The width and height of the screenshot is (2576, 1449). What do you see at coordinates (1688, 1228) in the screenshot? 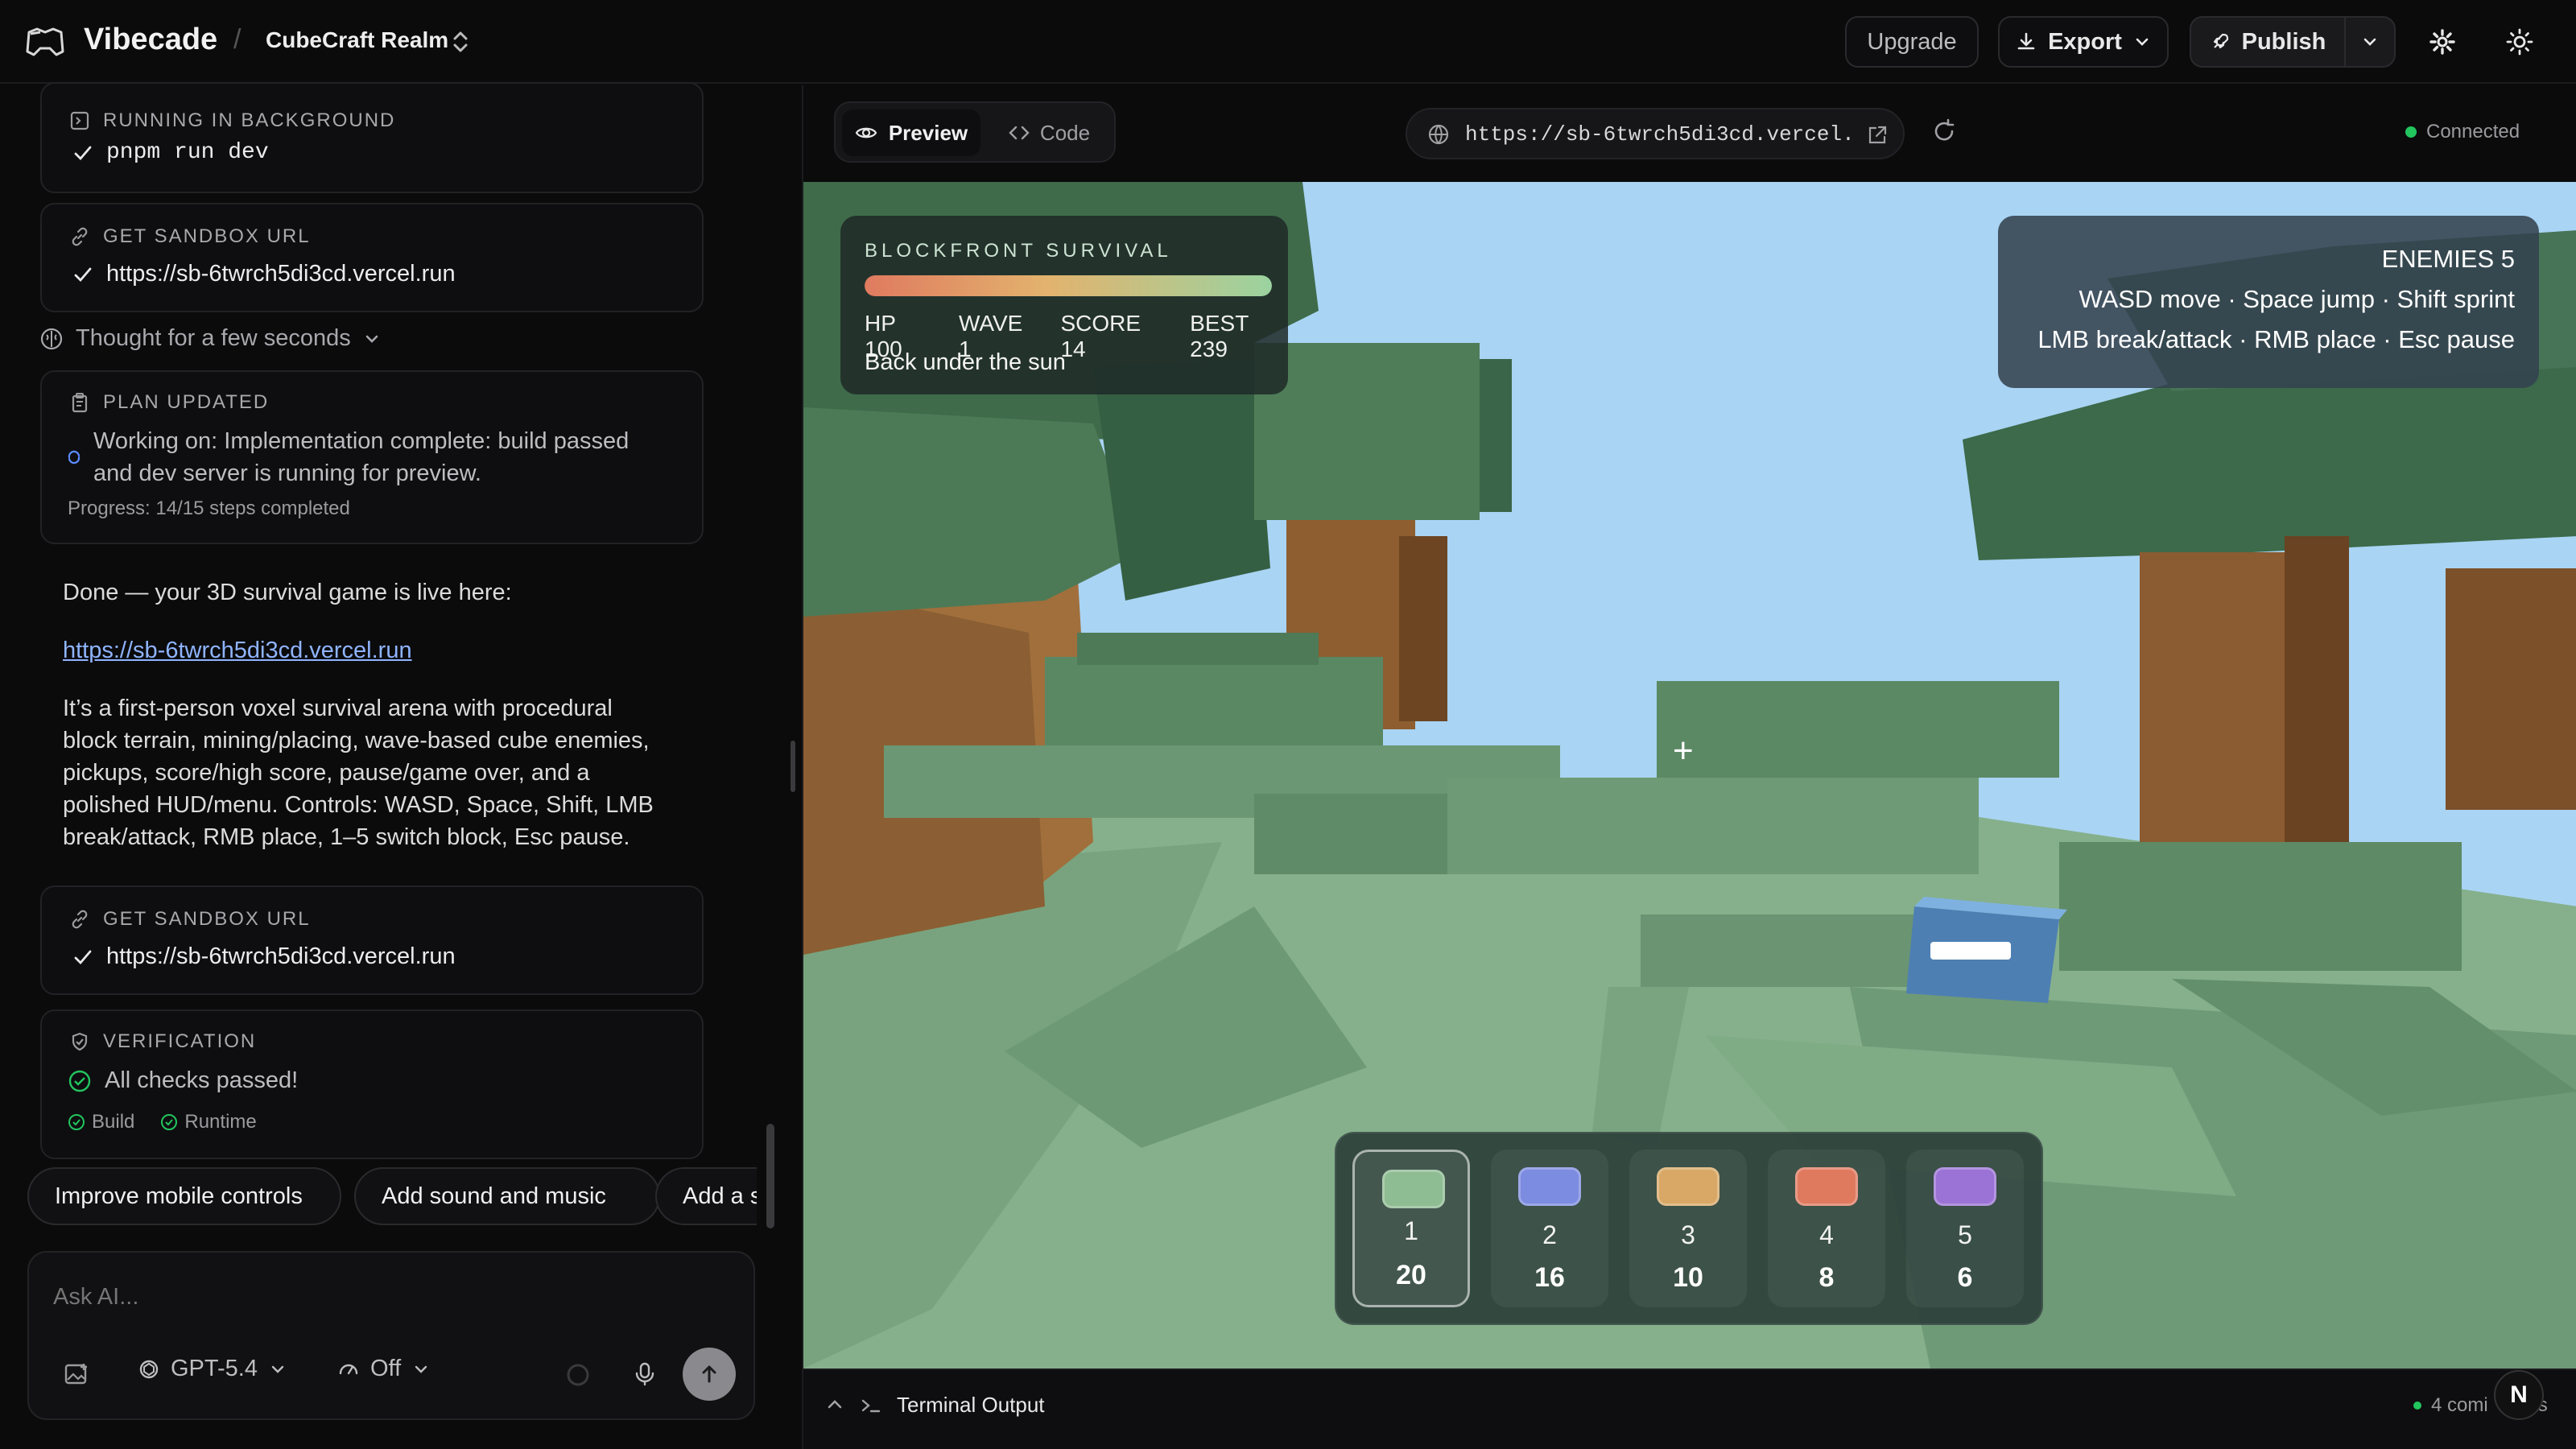
I see `hotbar-slot-3: 3 10` at bounding box center [1688, 1228].